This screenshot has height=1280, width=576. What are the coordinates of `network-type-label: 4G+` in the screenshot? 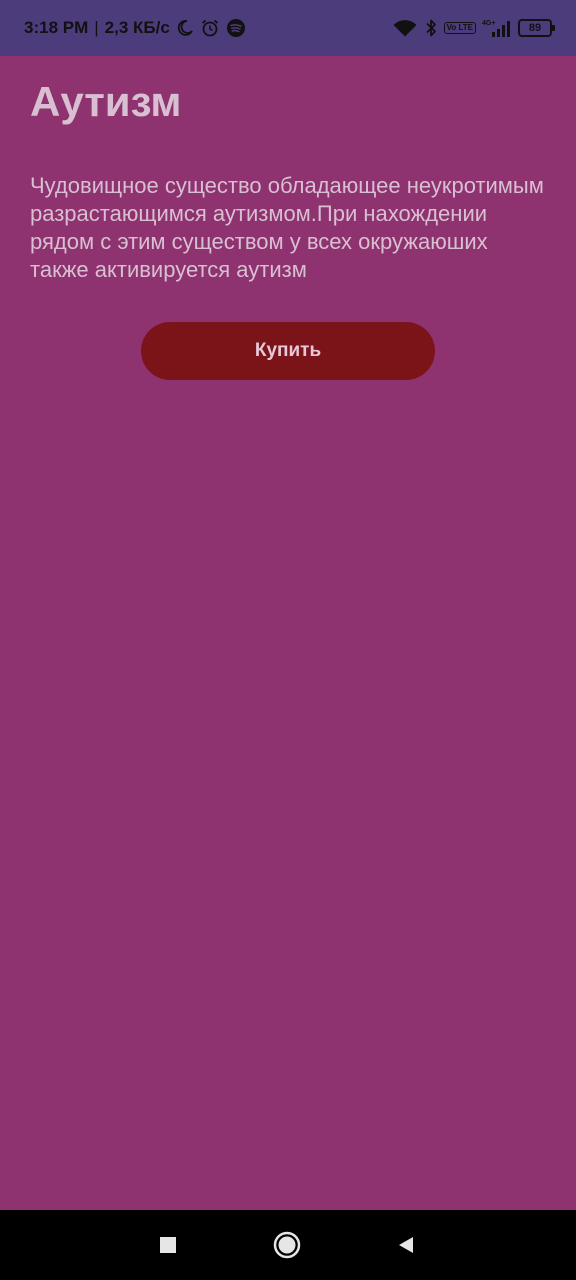 It's located at (488, 23).